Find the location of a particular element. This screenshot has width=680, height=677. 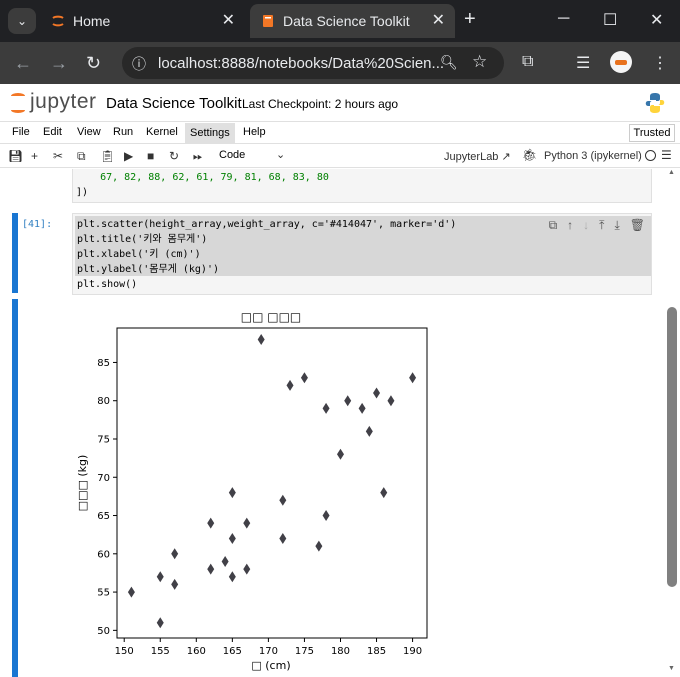

previous-code-line: 67, 82, 88, 62, 61, 79, 81, 68, 83, 80 is located at coordinates (202, 177).